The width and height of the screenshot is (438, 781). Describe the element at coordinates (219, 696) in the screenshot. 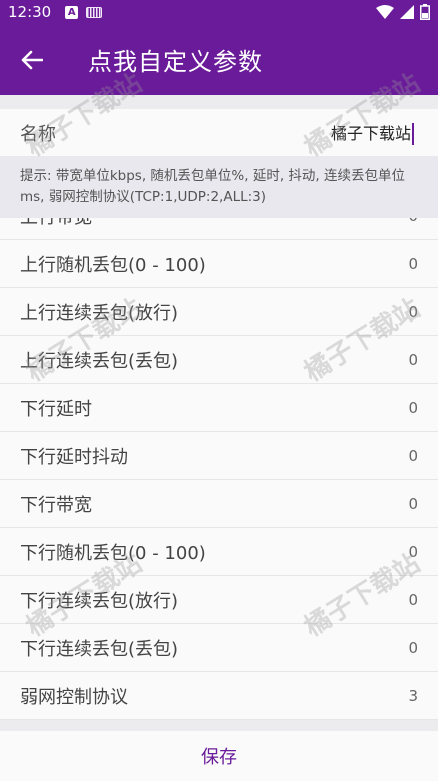

I see `param-row: 弱网控制协议 3` at that location.